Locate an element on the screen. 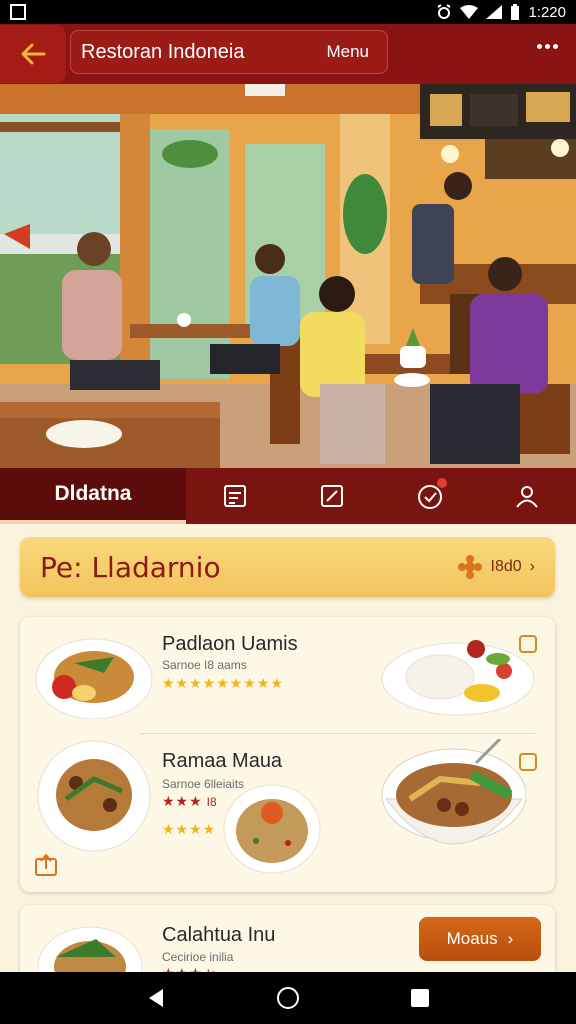 This screenshot has height=1024, width=576. edit-icon is located at coordinates (332, 496).